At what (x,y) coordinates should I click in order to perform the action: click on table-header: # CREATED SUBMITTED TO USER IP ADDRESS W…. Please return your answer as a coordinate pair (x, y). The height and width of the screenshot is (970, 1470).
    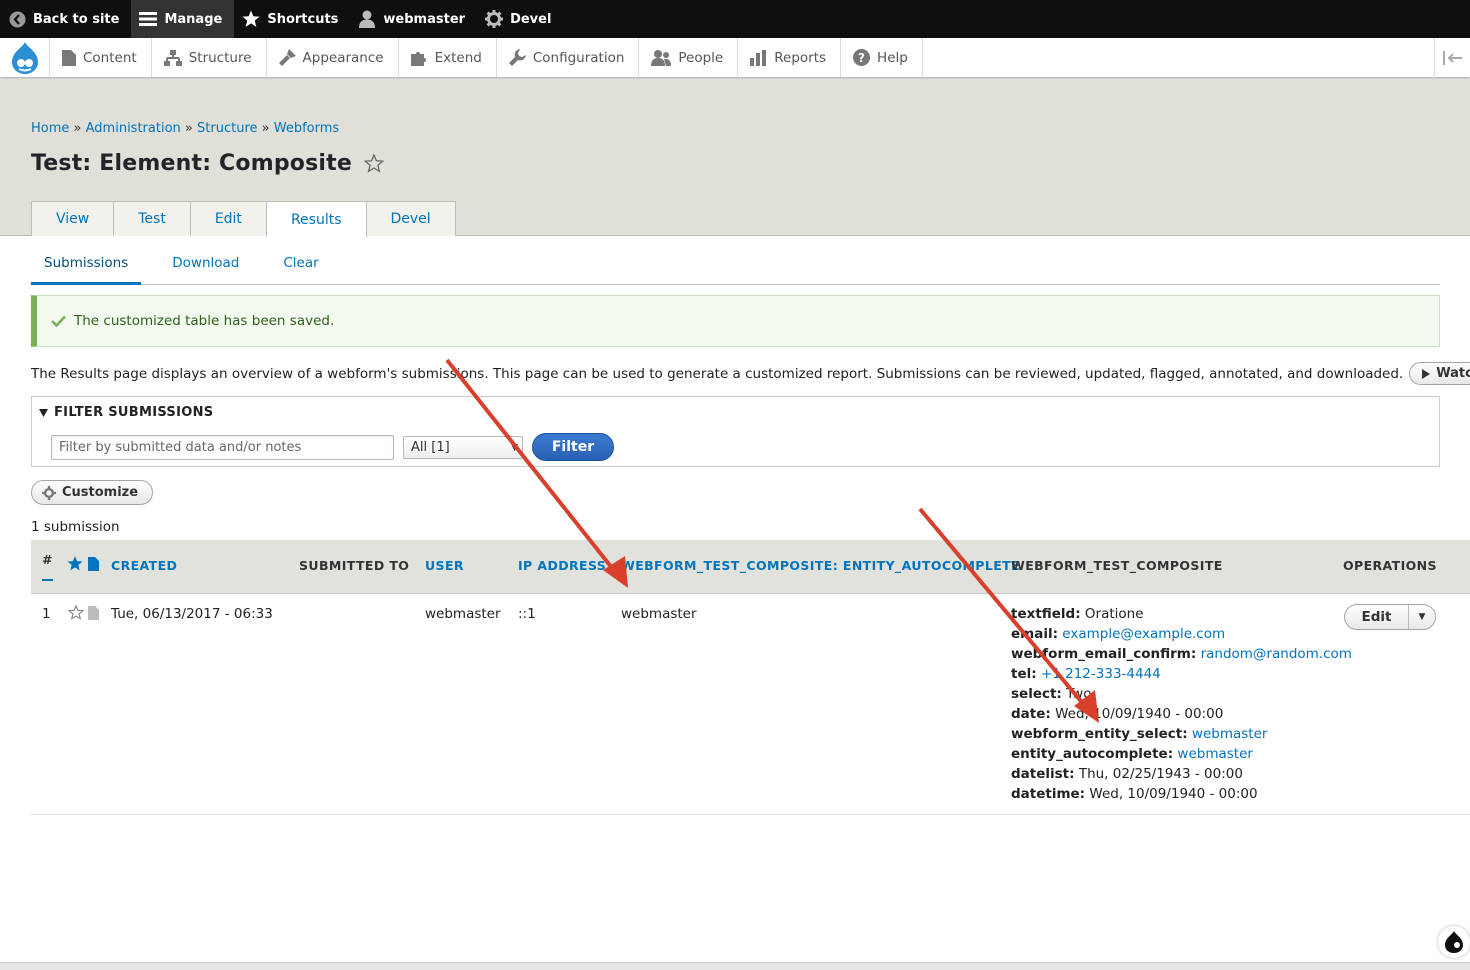
    Looking at the image, I should click on (750, 567).